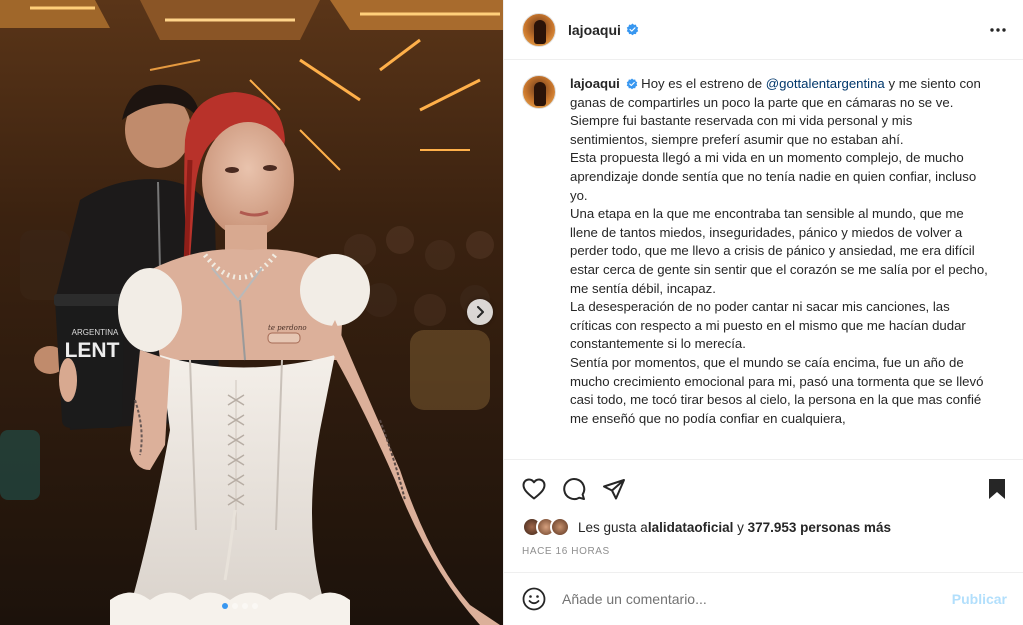 The height and width of the screenshot is (625, 1023). What do you see at coordinates (92, 350) in the screenshot?
I see `svg-text: LENT` at bounding box center [92, 350].